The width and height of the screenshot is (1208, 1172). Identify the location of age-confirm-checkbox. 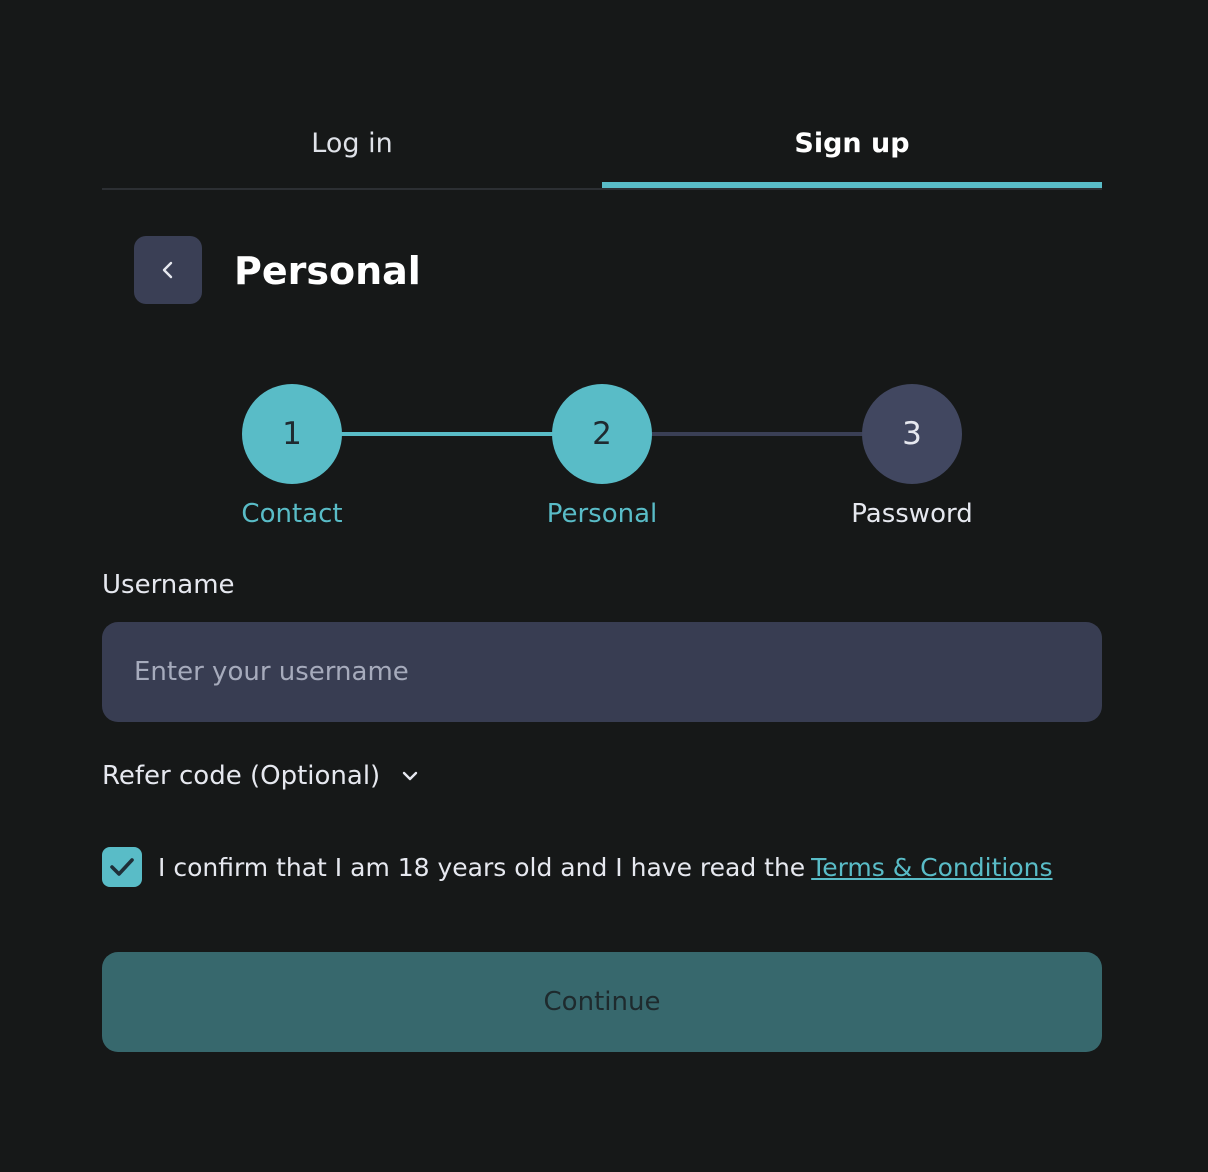
(122, 867).